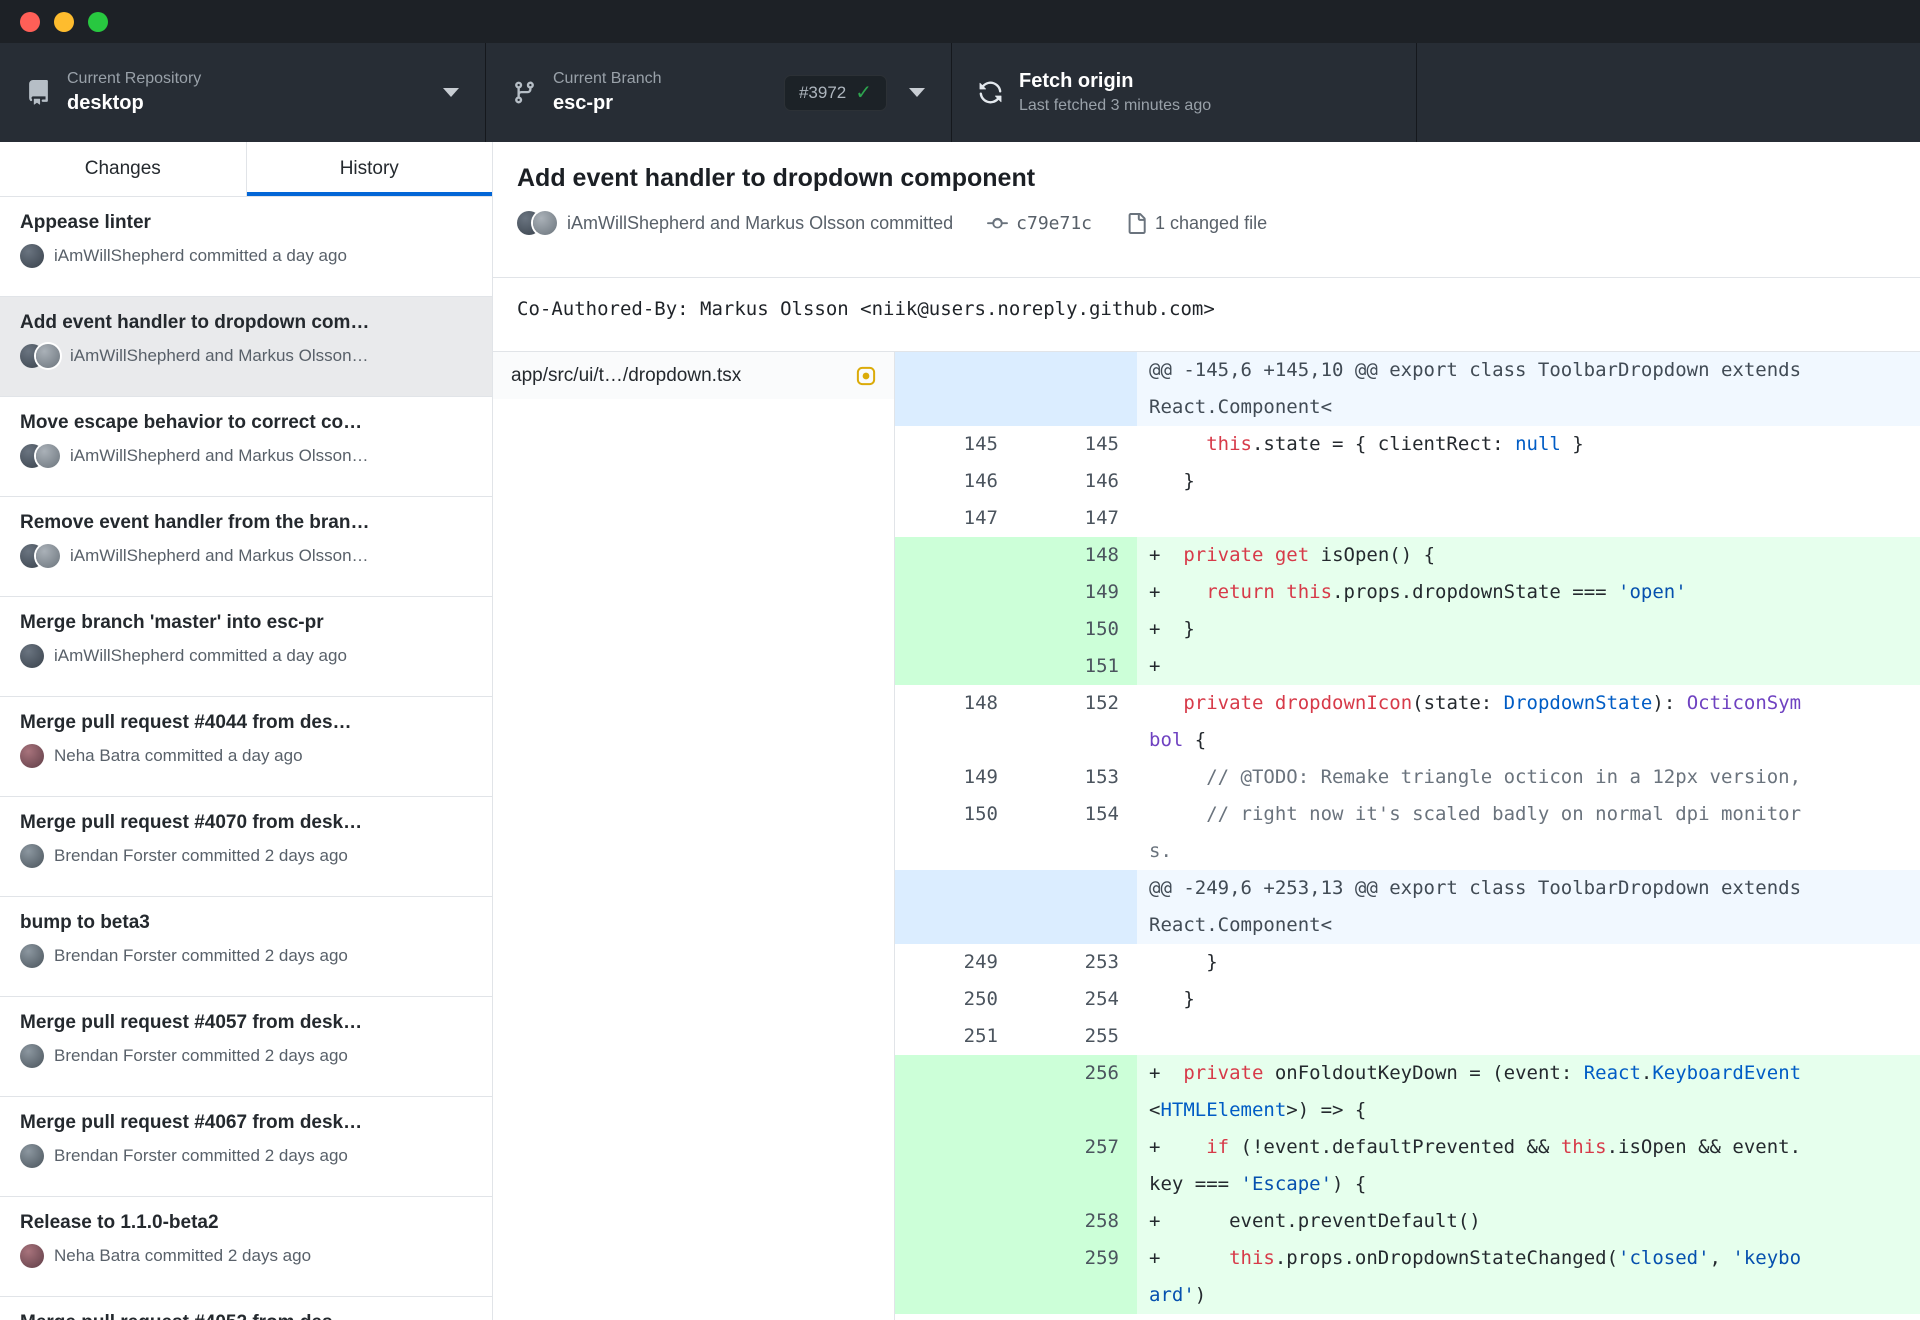 Image resolution: width=1920 pixels, height=1320 pixels. What do you see at coordinates (1183, 962) in the screenshot?
I see `diff-code-line: }` at bounding box center [1183, 962].